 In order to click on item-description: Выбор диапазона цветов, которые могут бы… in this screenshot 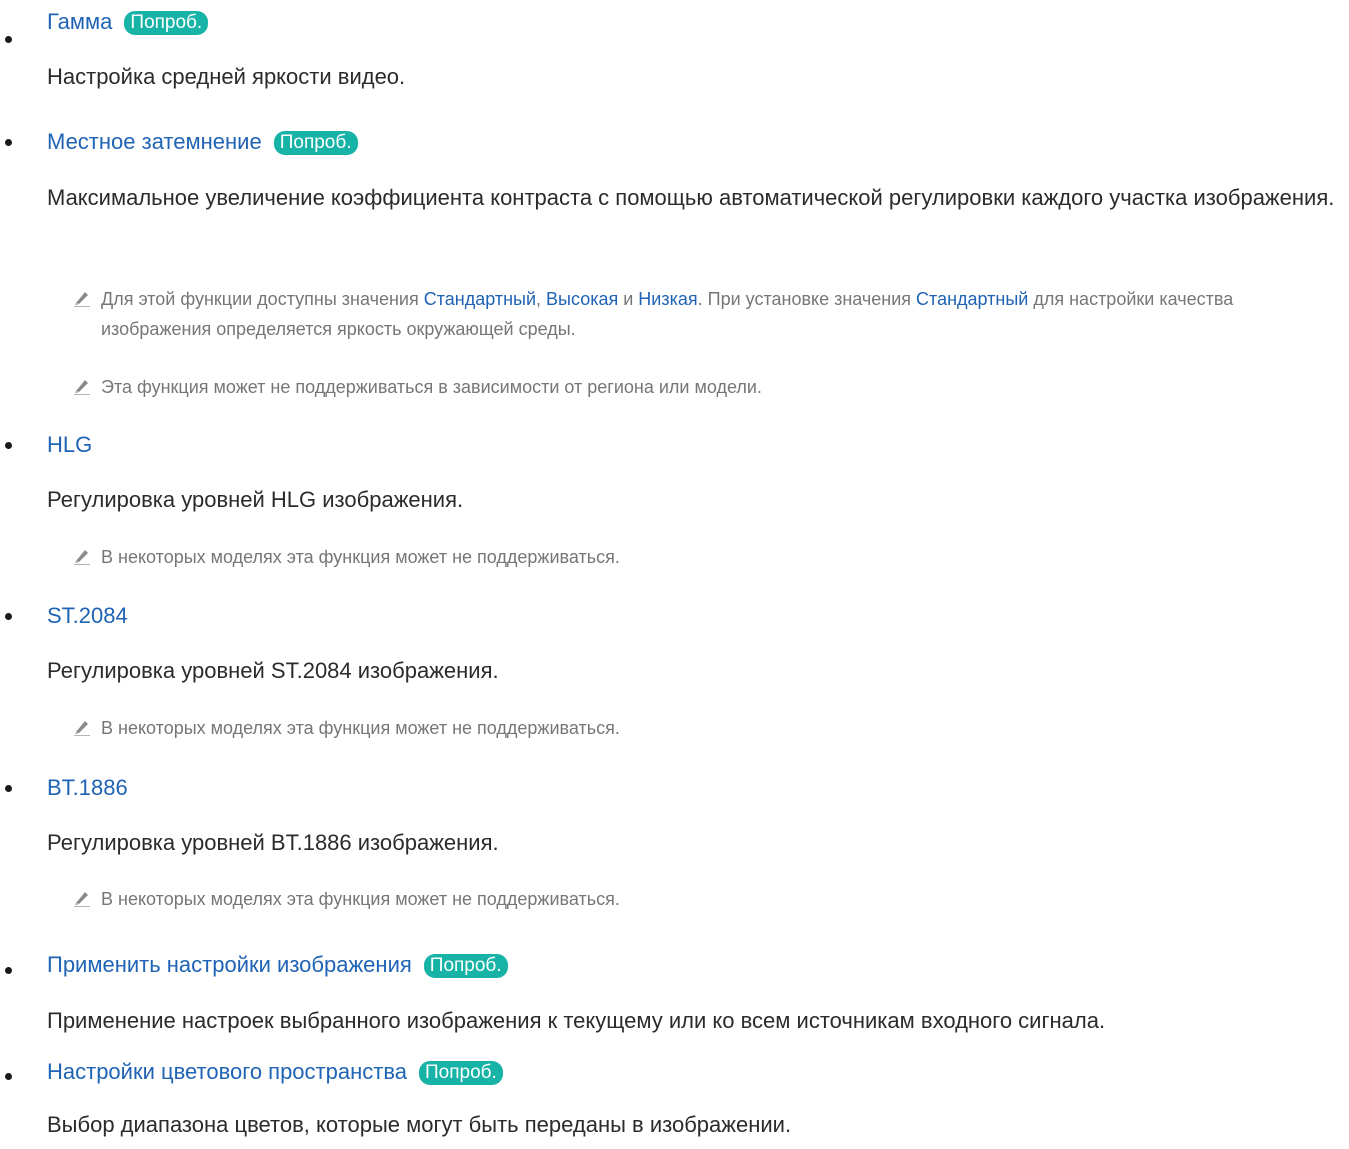, I will do `click(419, 1124)`.